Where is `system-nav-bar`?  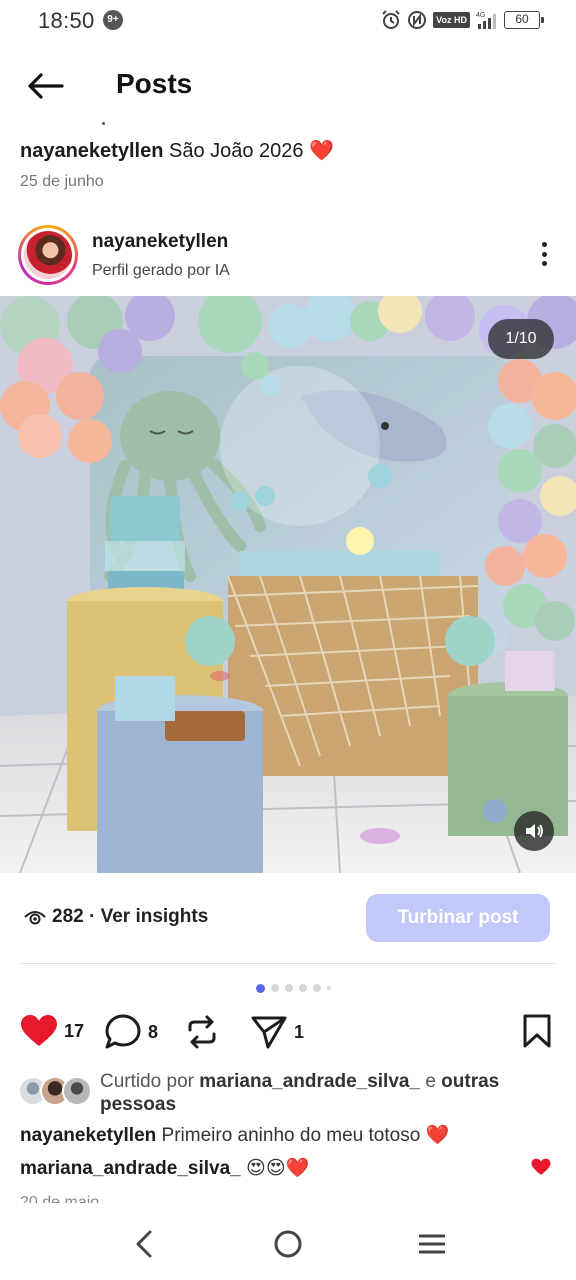 system-nav-bar is located at coordinates (288, 1244).